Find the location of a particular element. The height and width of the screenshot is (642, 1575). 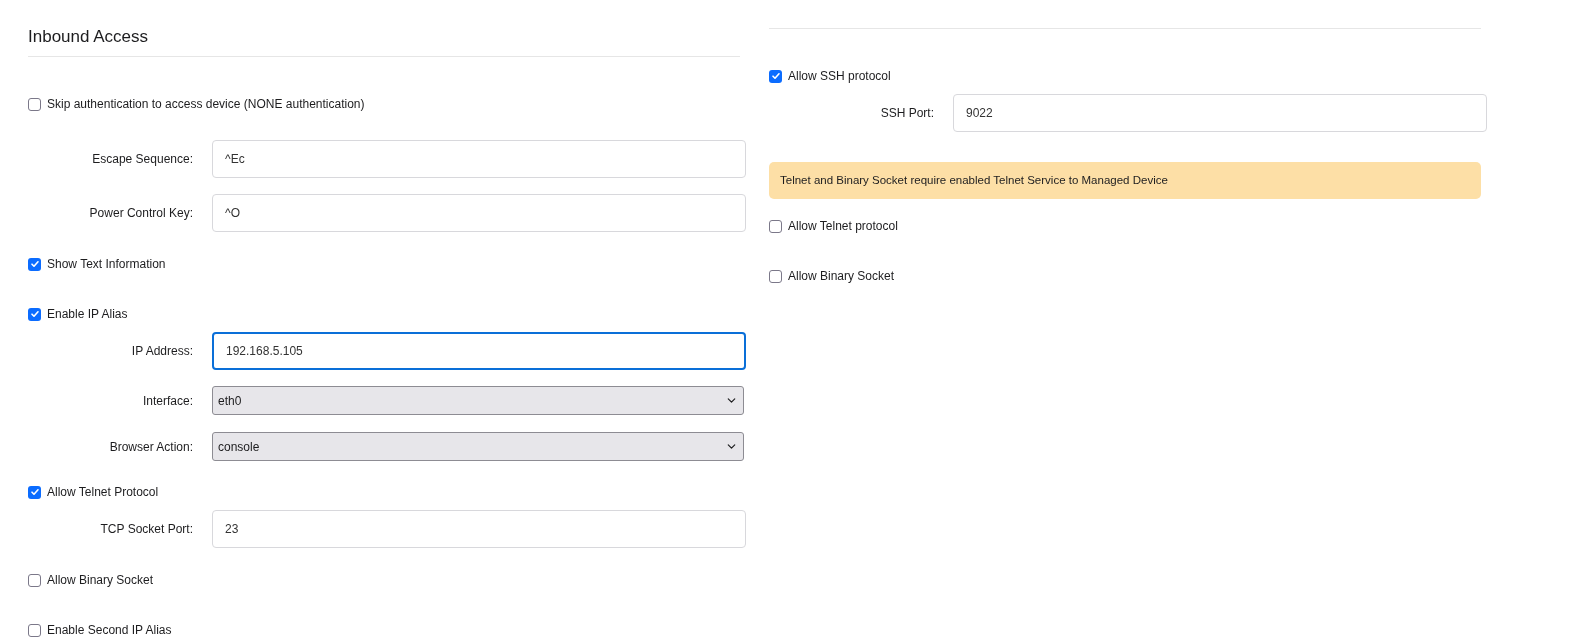

checkbox-label: Enable Second IP Alias is located at coordinates (109, 630).